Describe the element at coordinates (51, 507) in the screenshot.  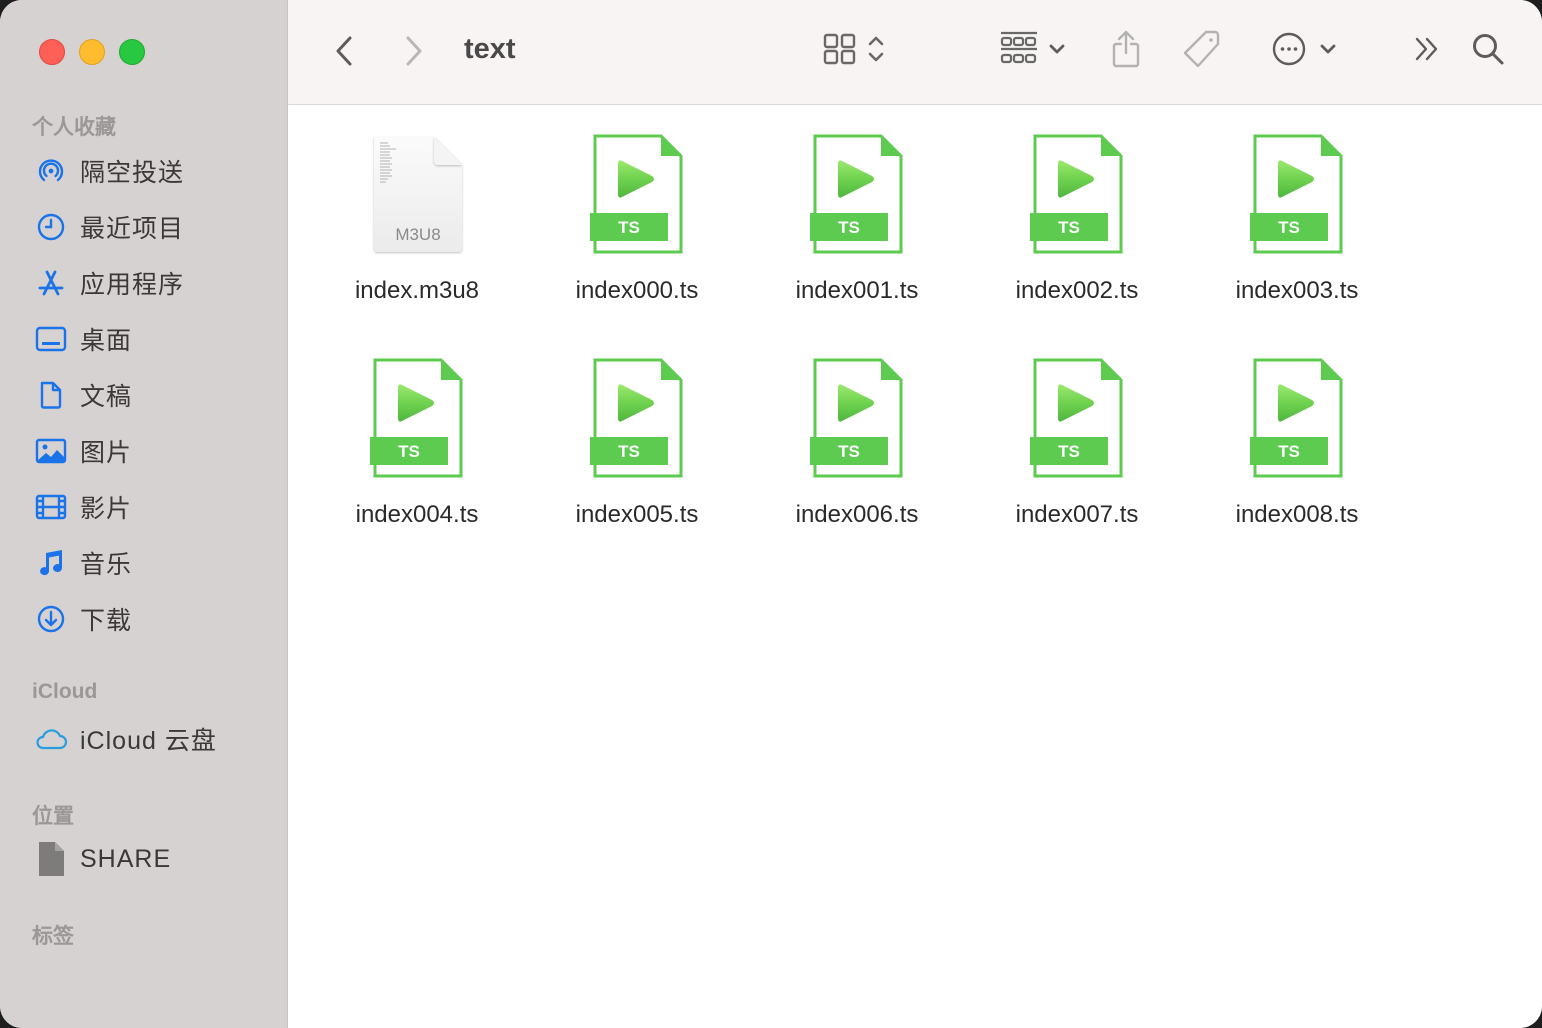
I see `film-icon` at that location.